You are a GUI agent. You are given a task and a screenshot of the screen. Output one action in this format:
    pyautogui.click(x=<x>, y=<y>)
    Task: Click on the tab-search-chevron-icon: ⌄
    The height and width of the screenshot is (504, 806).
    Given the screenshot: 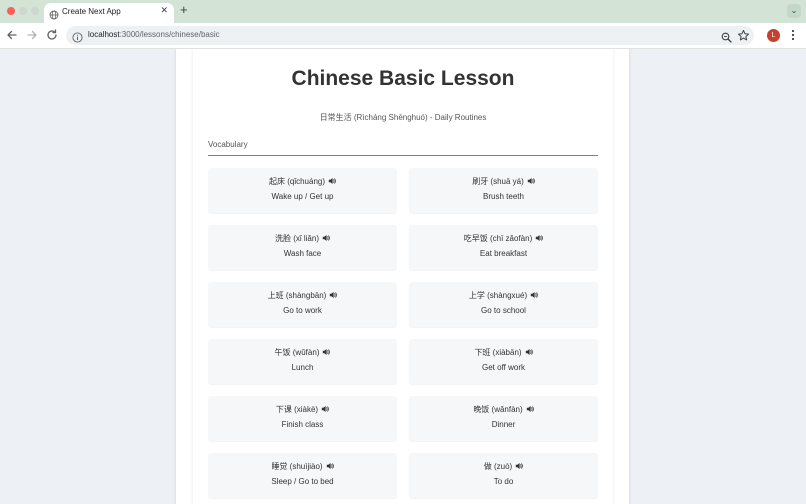 What is the action you would take?
    pyautogui.click(x=794, y=11)
    